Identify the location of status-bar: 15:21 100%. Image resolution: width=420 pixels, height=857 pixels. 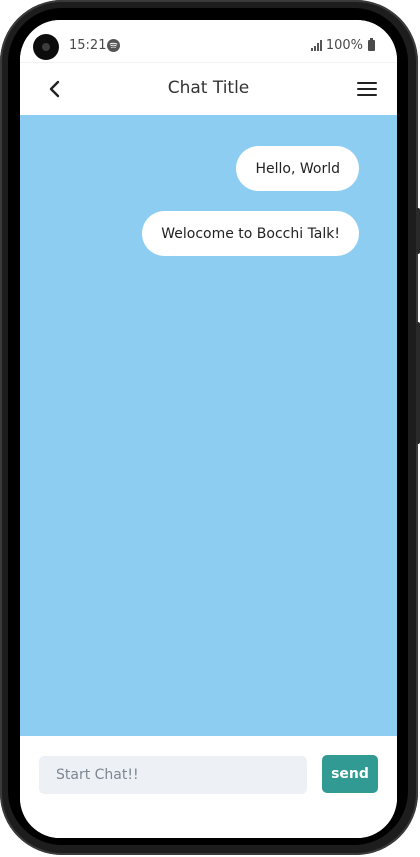
(208, 41).